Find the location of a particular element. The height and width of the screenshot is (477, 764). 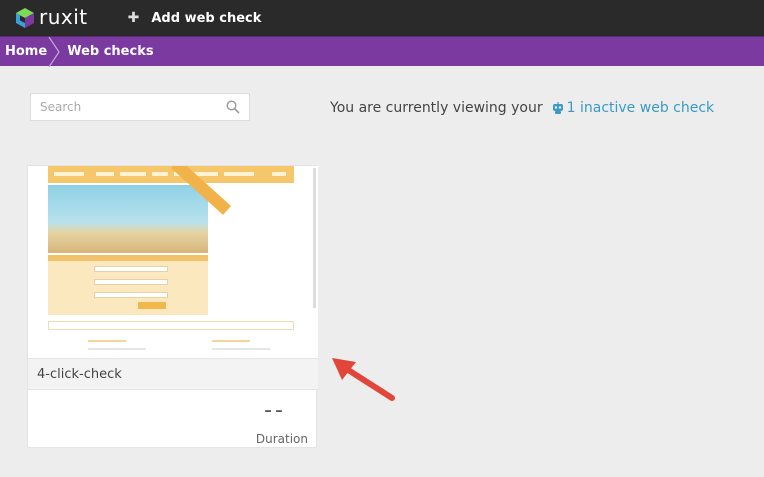

search-box is located at coordinates (140, 107).